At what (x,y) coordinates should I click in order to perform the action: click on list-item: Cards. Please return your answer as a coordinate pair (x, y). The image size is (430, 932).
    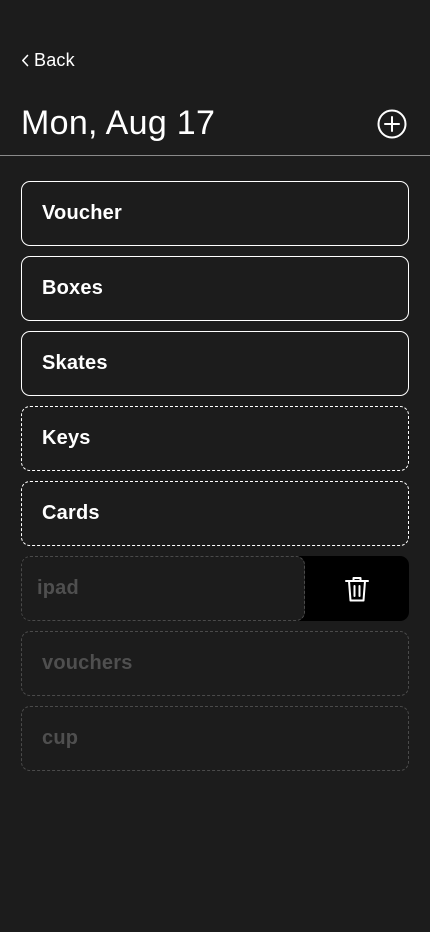
    Looking at the image, I should click on (215, 513).